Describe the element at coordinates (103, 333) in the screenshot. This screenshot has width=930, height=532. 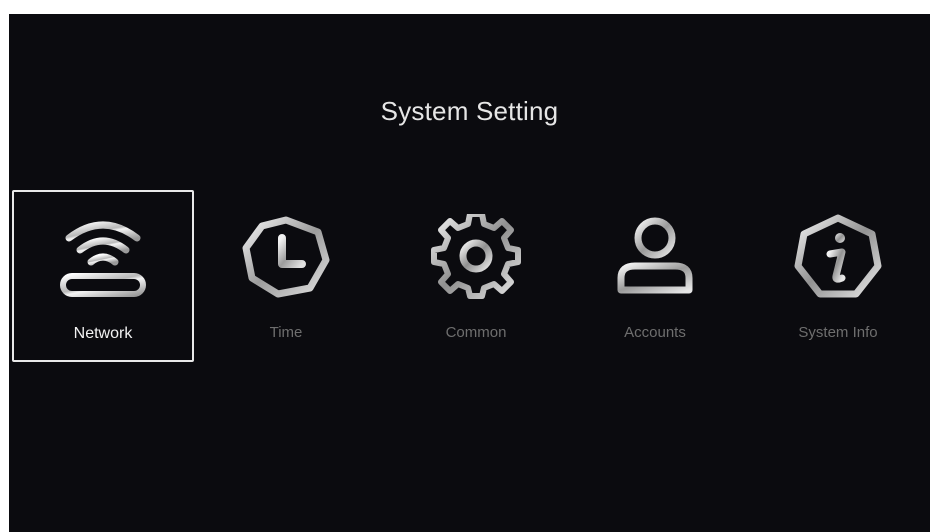
I see `menu-item-label: Network` at that location.